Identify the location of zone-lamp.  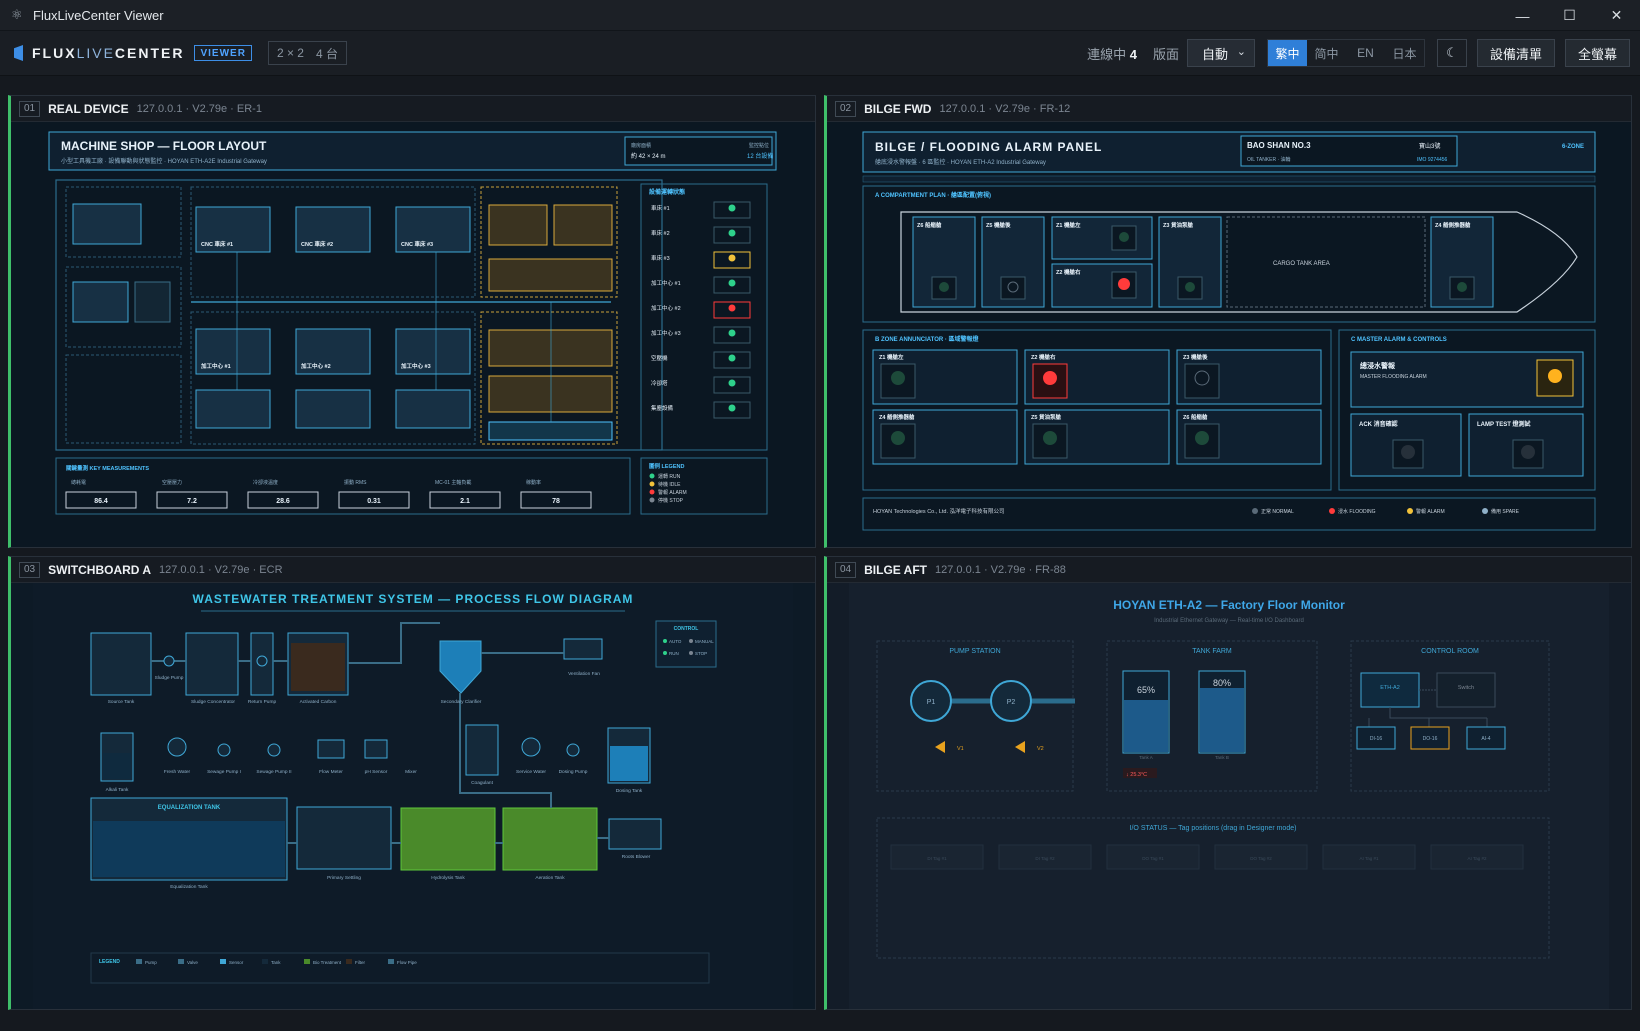
(1050, 438).